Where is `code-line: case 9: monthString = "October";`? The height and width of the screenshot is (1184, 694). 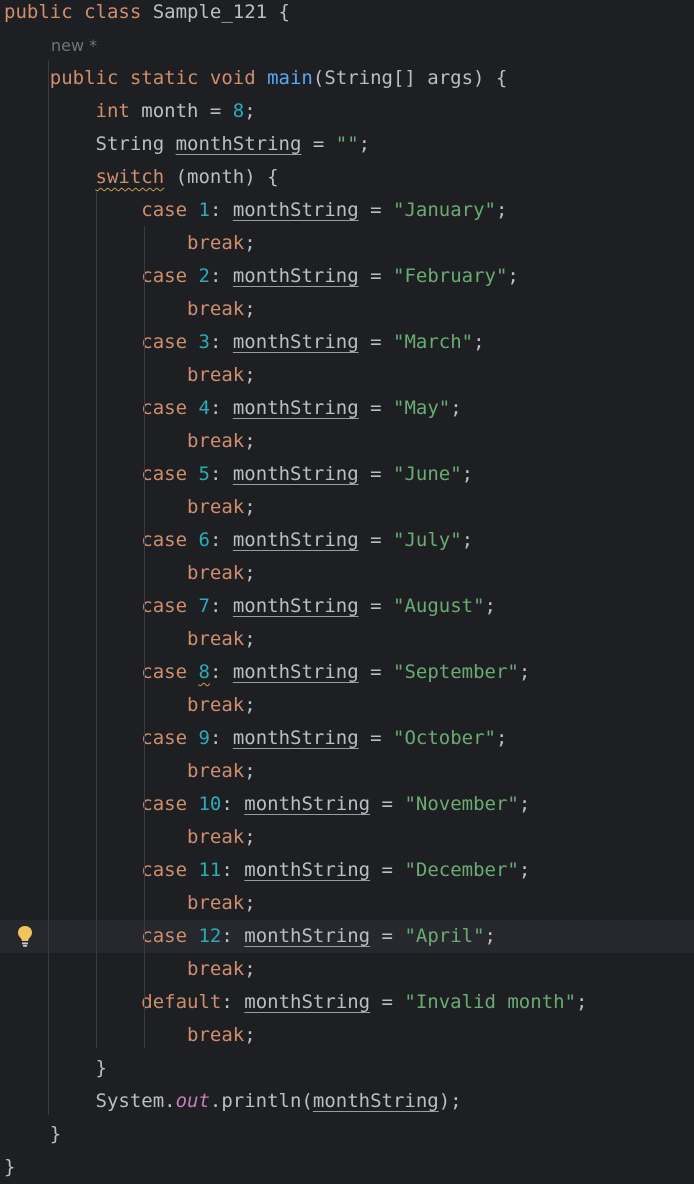
code-line: case 9: monthString = "October"; is located at coordinates (347, 738).